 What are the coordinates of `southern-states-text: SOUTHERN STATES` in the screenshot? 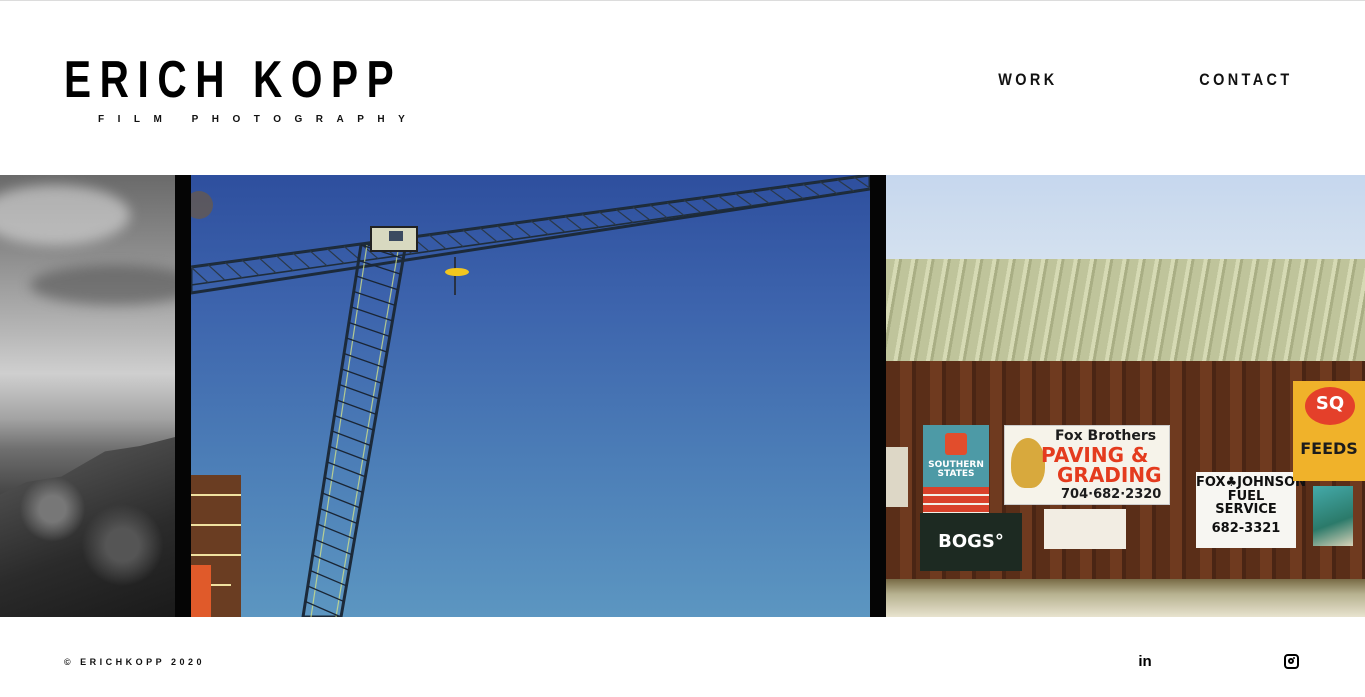 It's located at (956, 470).